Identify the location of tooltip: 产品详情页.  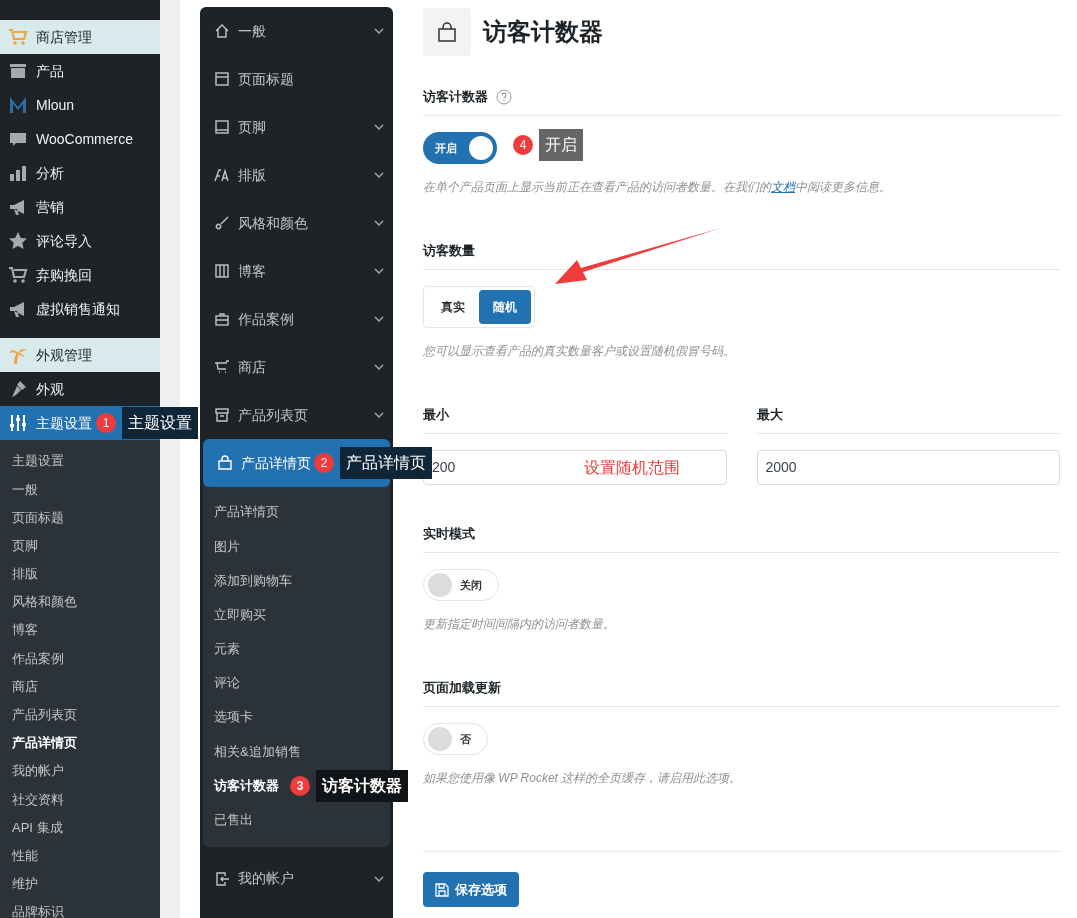
(386, 463).